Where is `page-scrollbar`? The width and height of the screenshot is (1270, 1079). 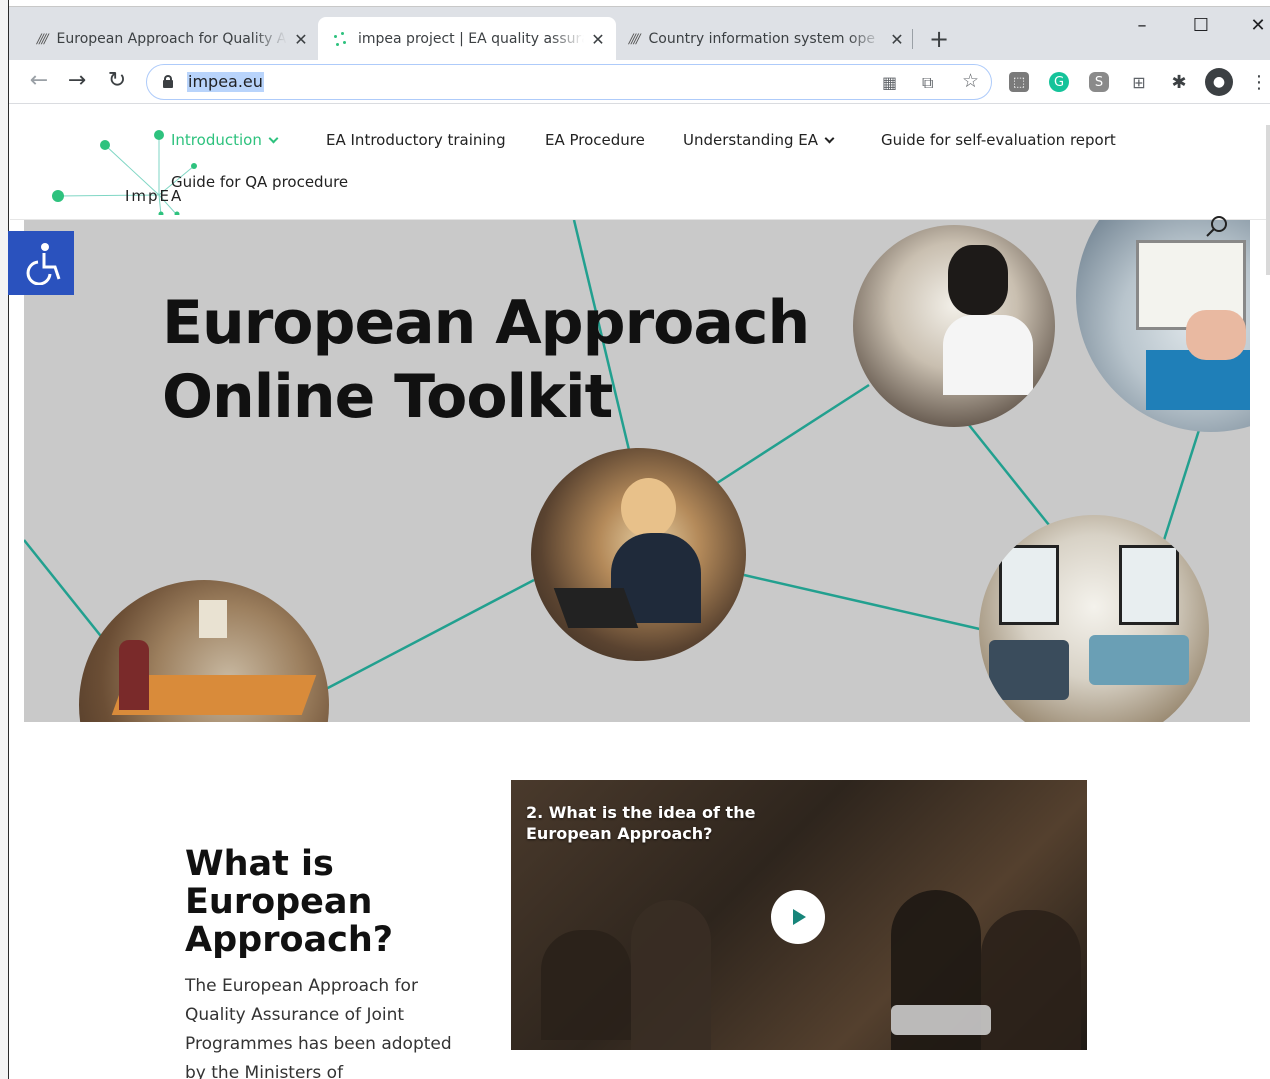
page-scrollbar is located at coordinates (1268, 200).